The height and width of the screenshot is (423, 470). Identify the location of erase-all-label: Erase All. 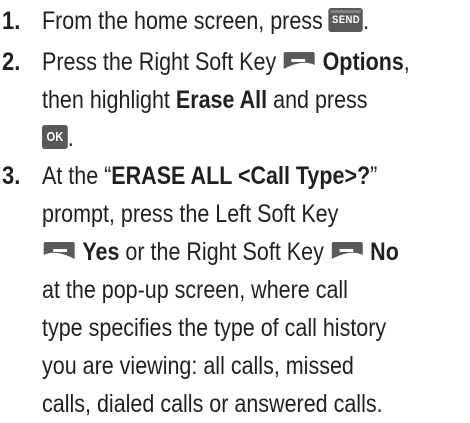
(221, 100).